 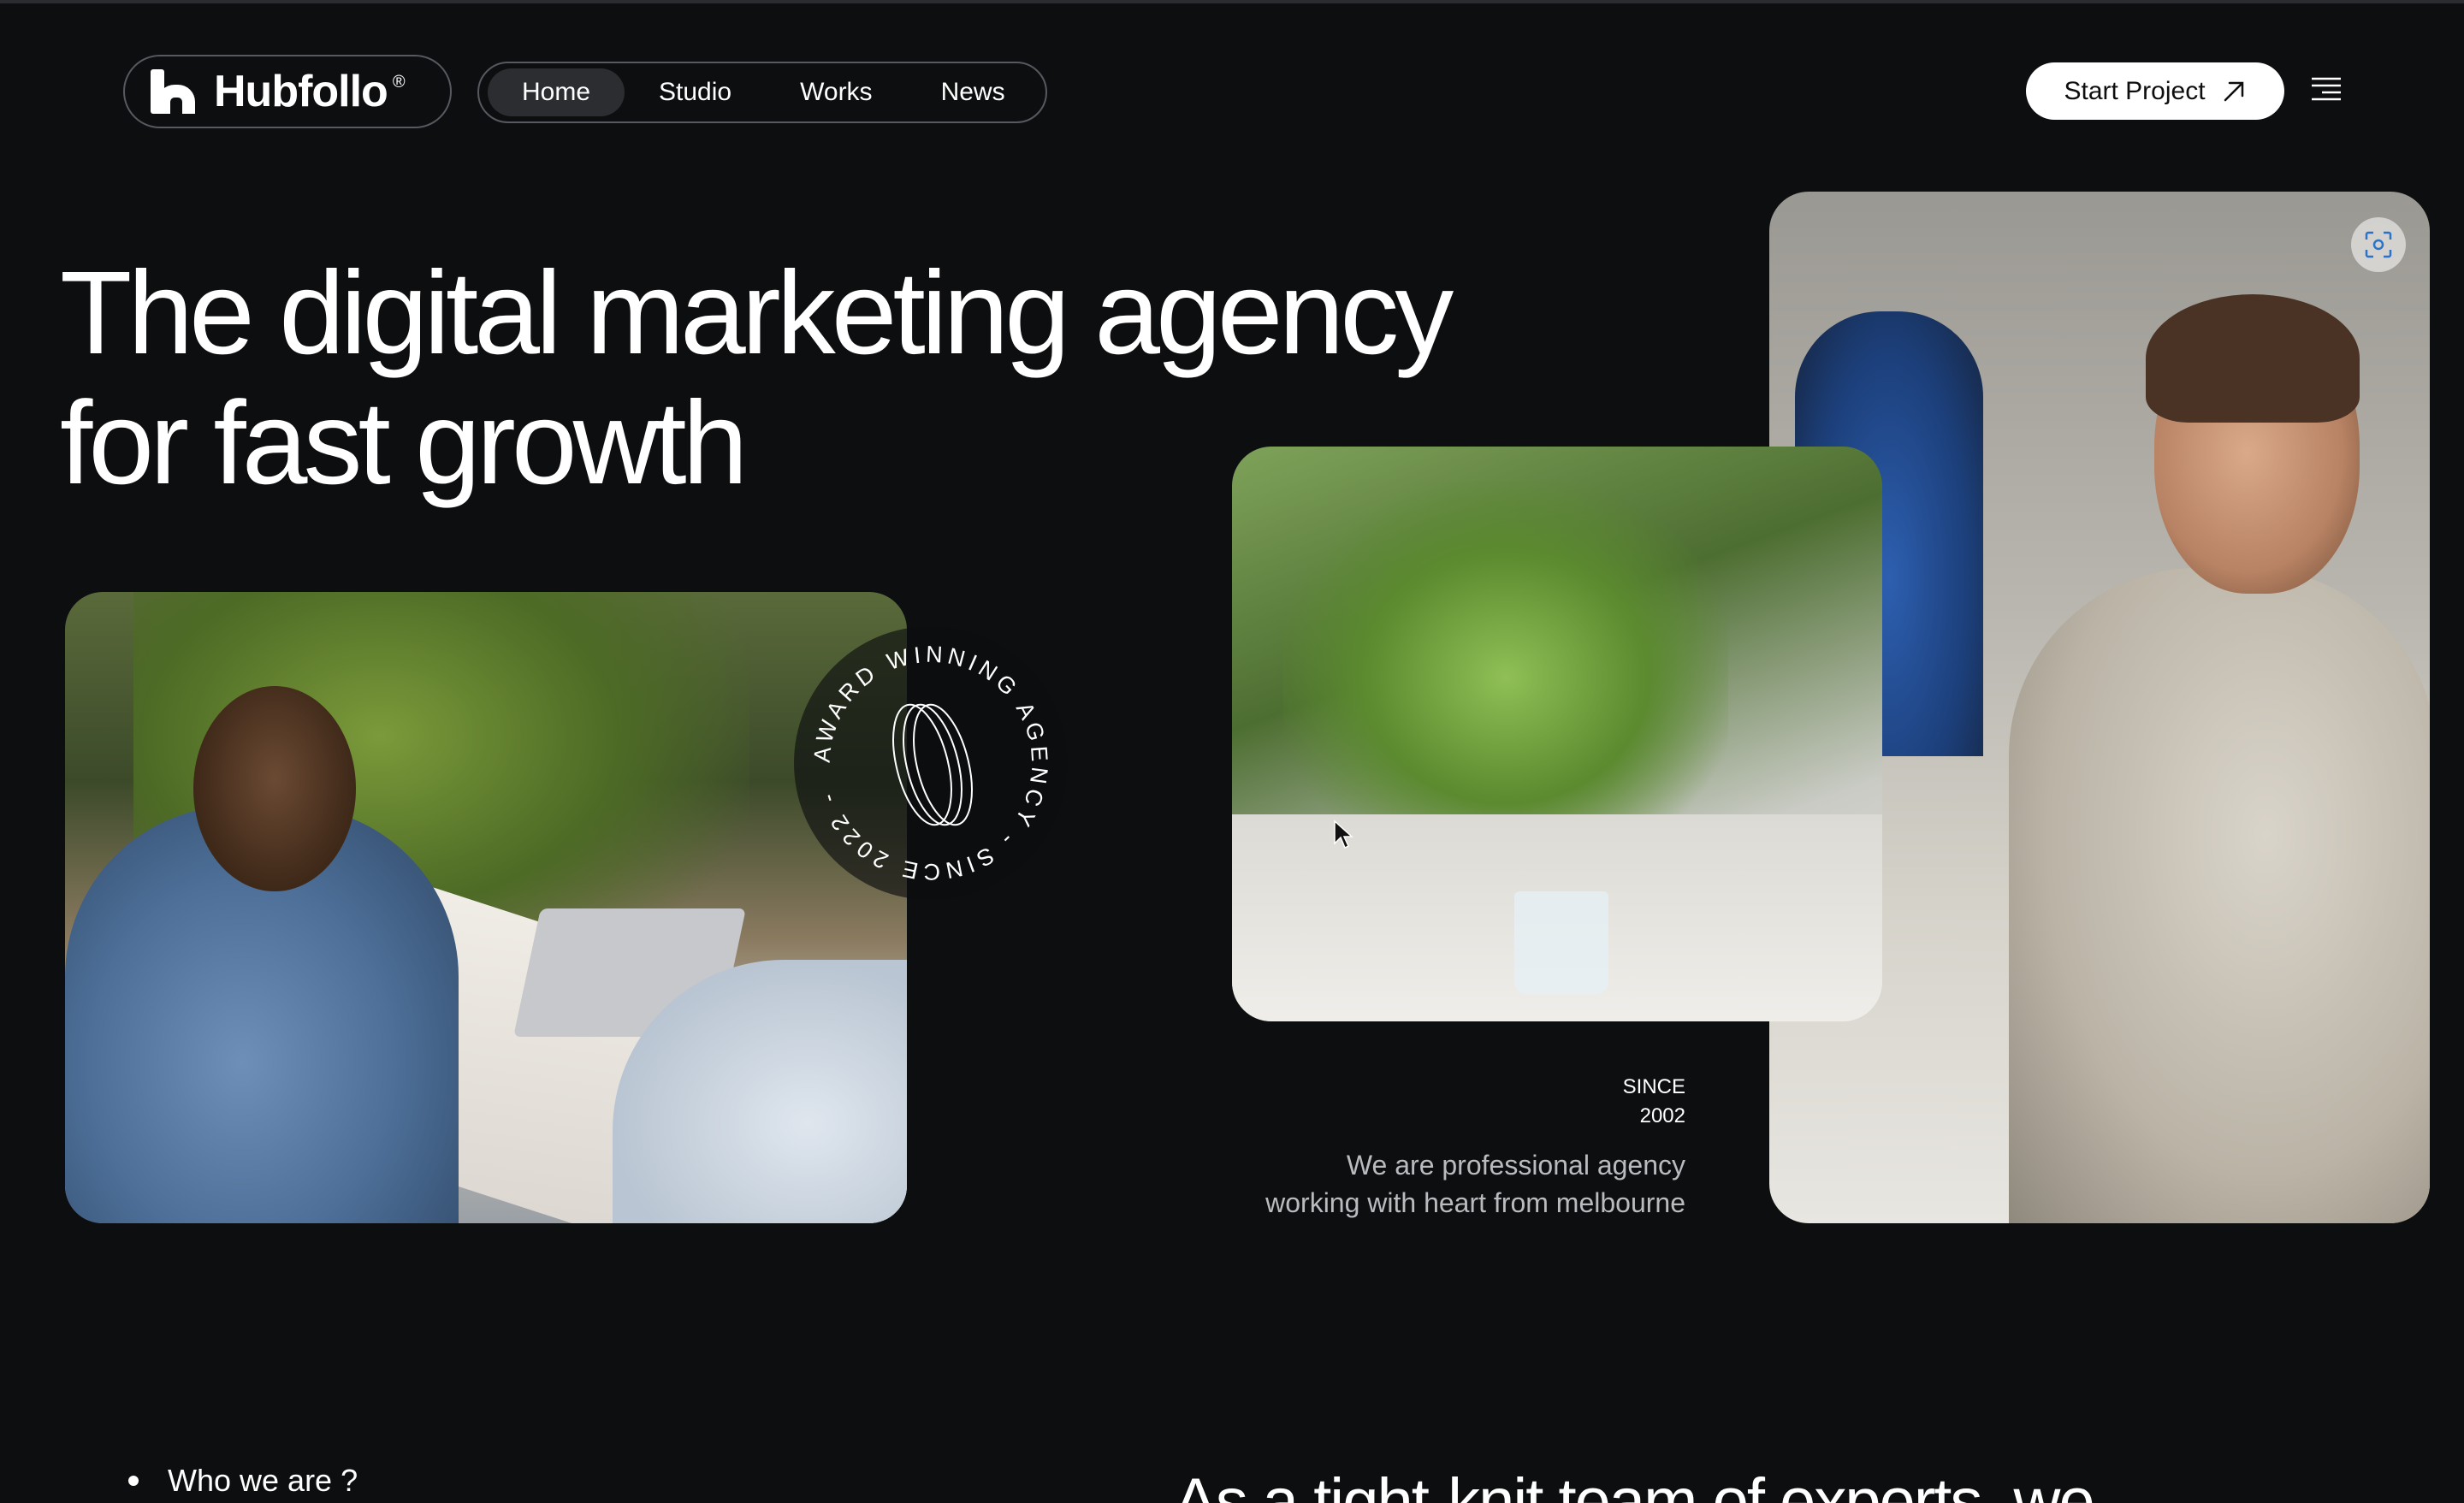 What do you see at coordinates (695, 92) in the screenshot?
I see `nav-item-studio: Studio` at bounding box center [695, 92].